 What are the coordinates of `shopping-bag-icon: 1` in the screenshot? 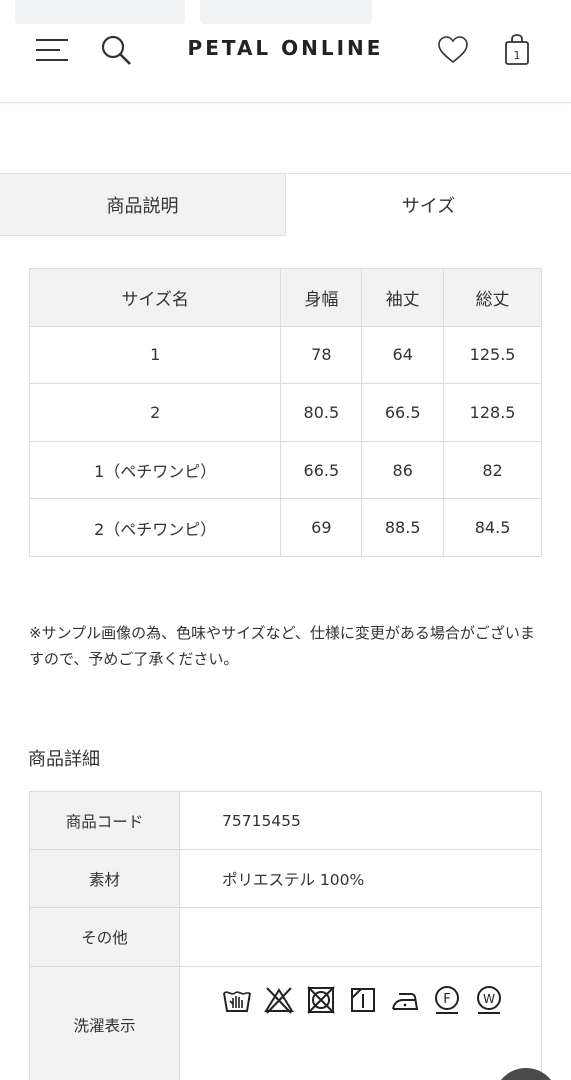 It's located at (517, 49).